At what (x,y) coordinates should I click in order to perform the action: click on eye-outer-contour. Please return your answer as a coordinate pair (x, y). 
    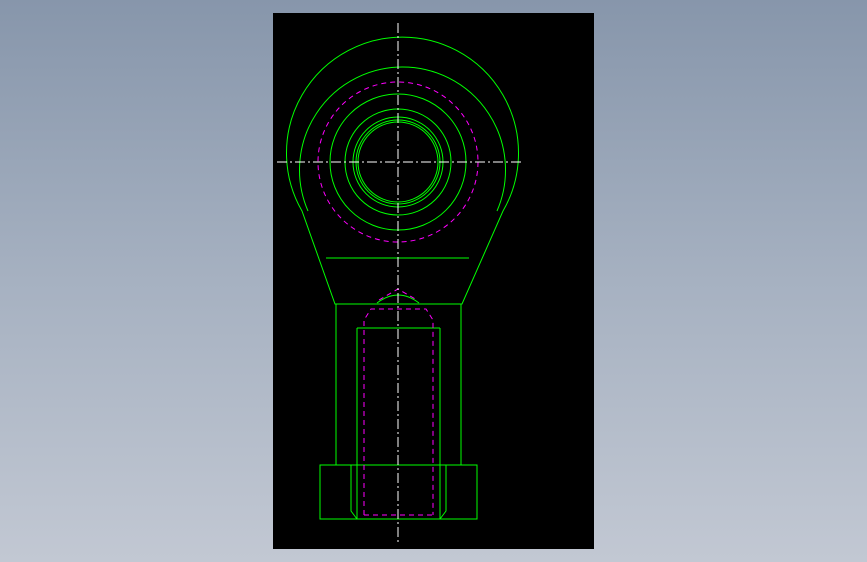
    Looking at the image, I should click on (402, 170).